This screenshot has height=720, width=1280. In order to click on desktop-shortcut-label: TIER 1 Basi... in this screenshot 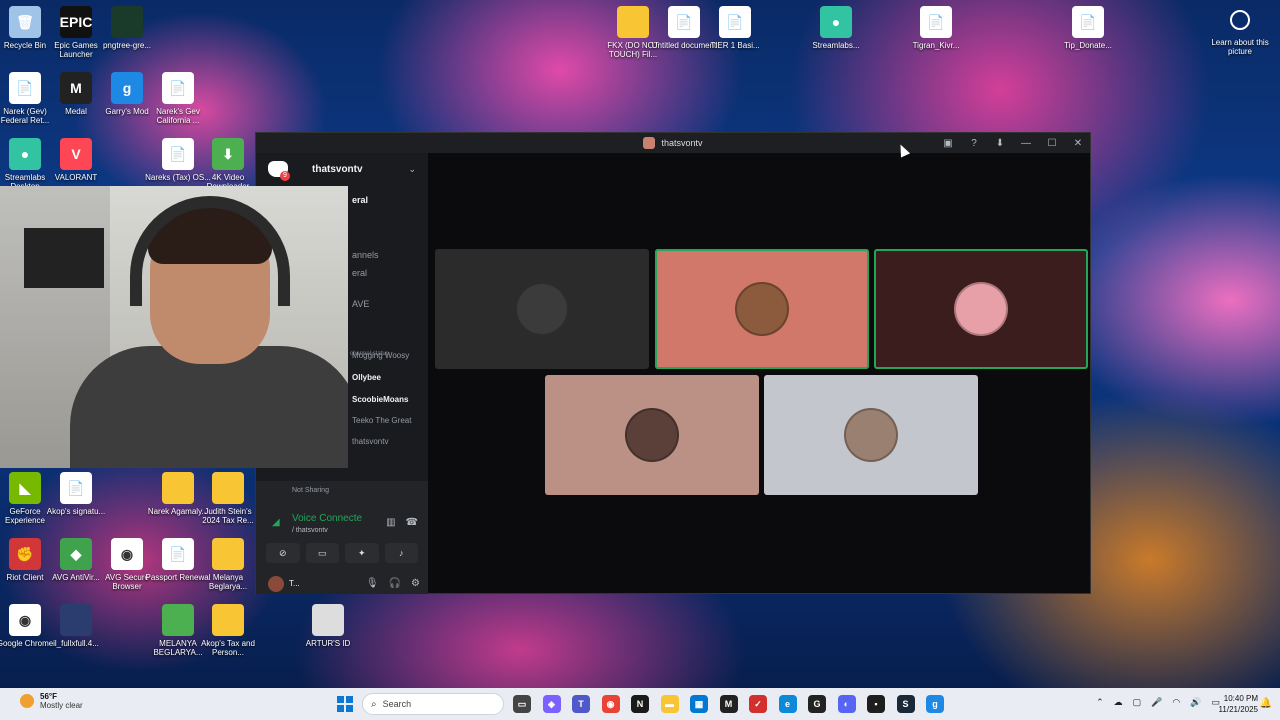, I will do `click(735, 45)`.